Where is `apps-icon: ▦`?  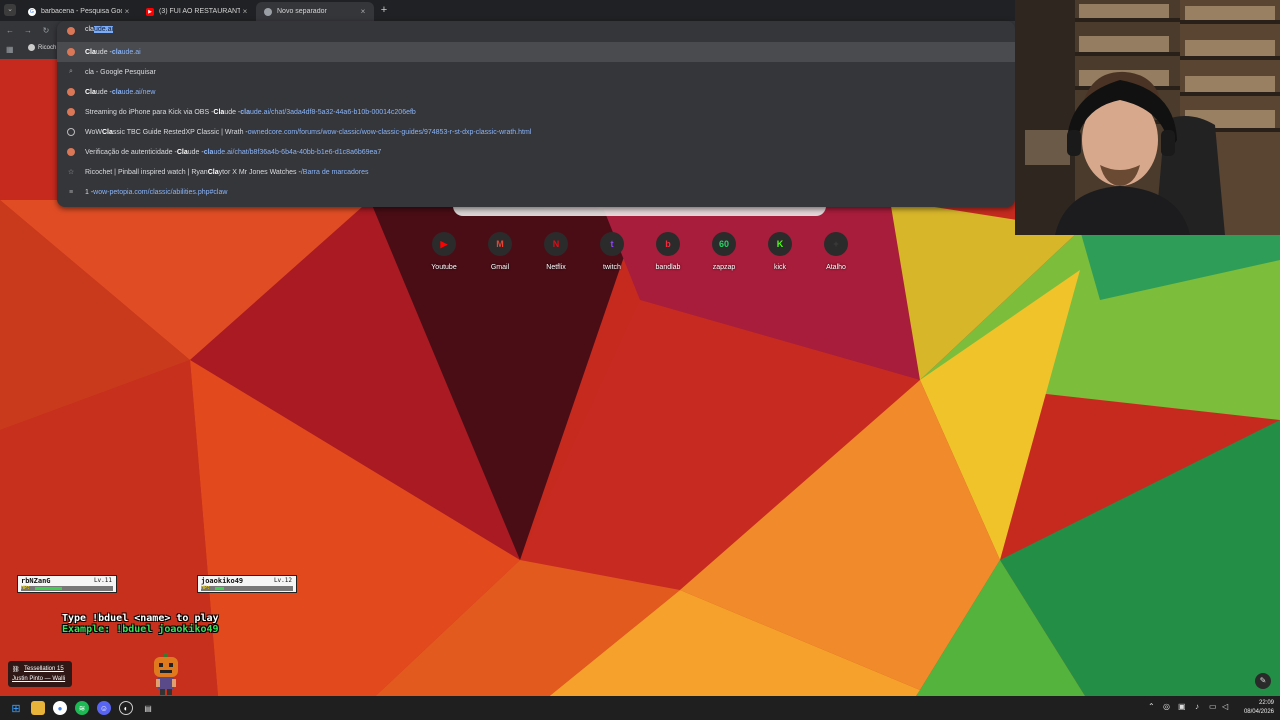 apps-icon: ▦ is located at coordinates (10, 49).